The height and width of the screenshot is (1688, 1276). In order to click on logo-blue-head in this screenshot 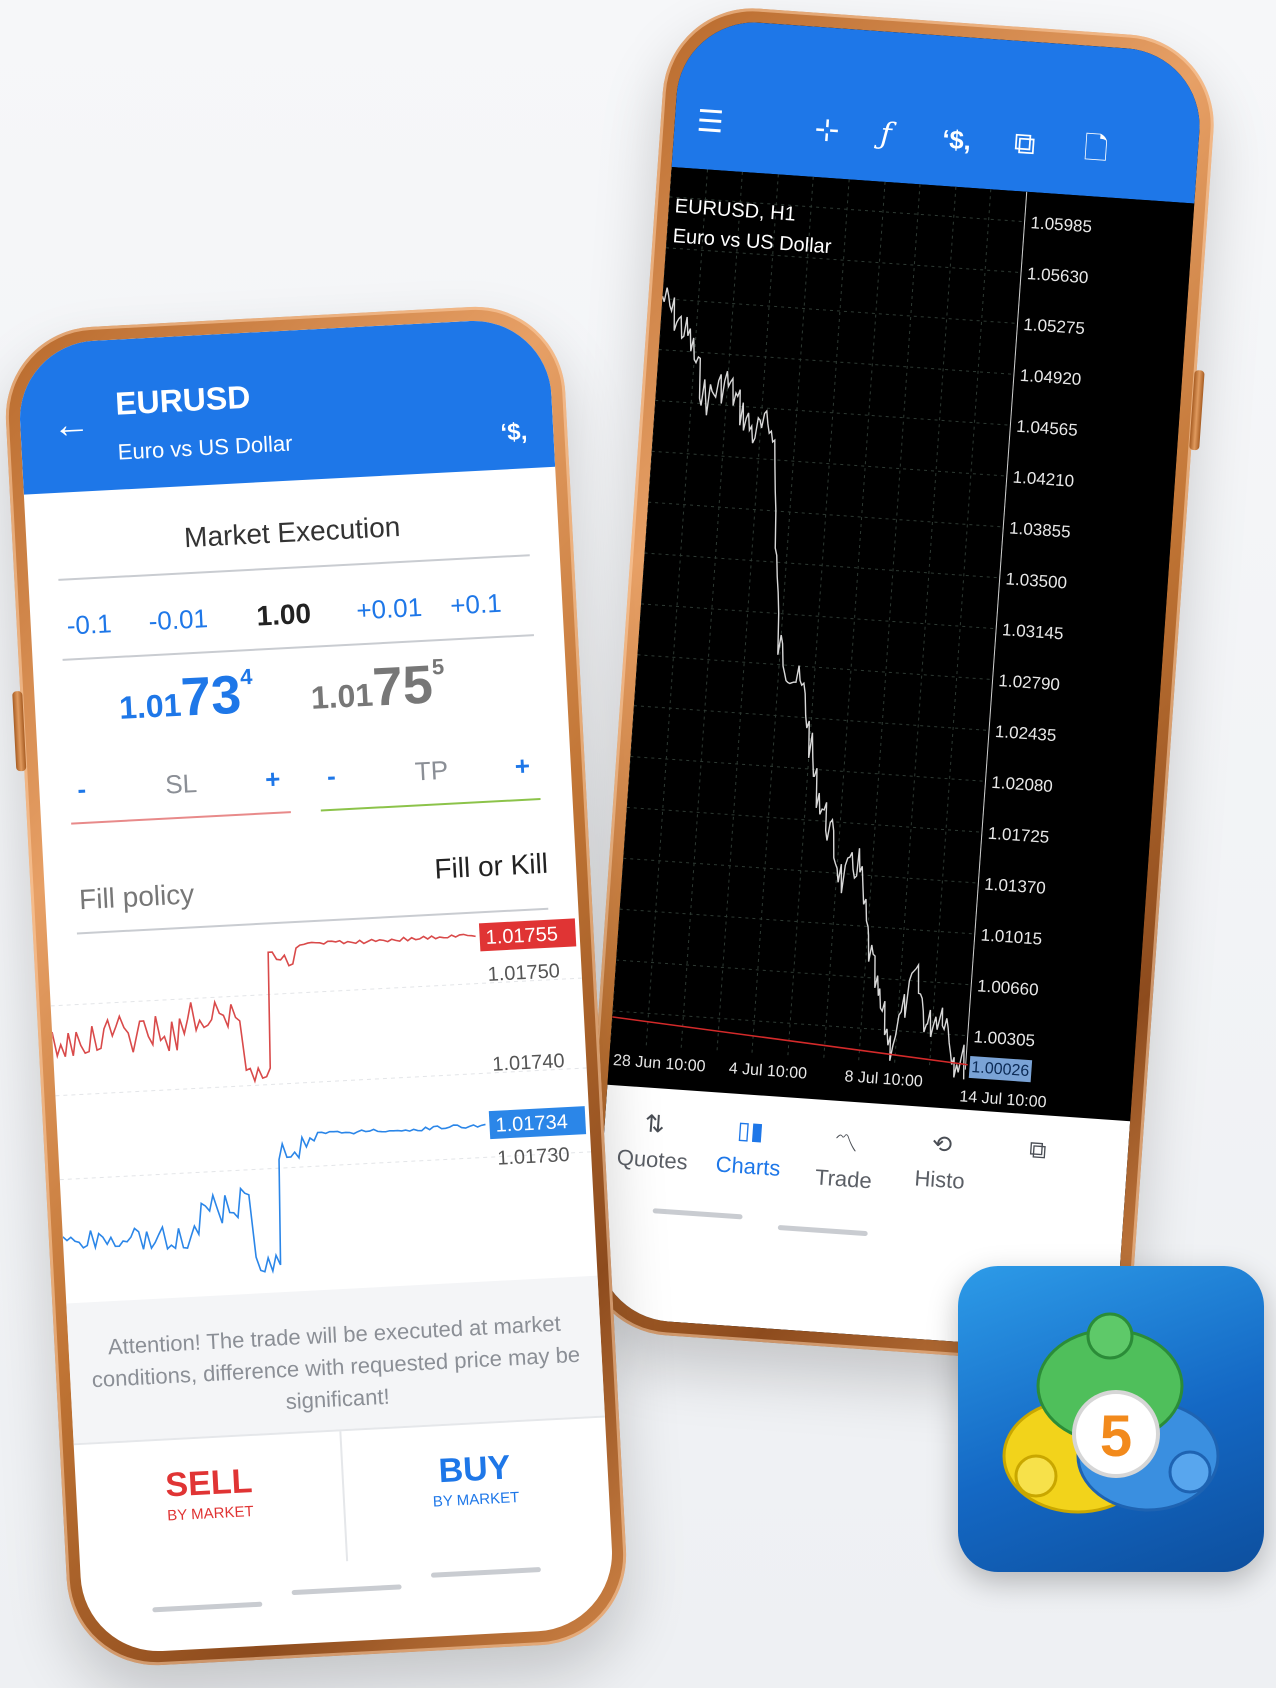, I will do `click(1190, 1472)`.